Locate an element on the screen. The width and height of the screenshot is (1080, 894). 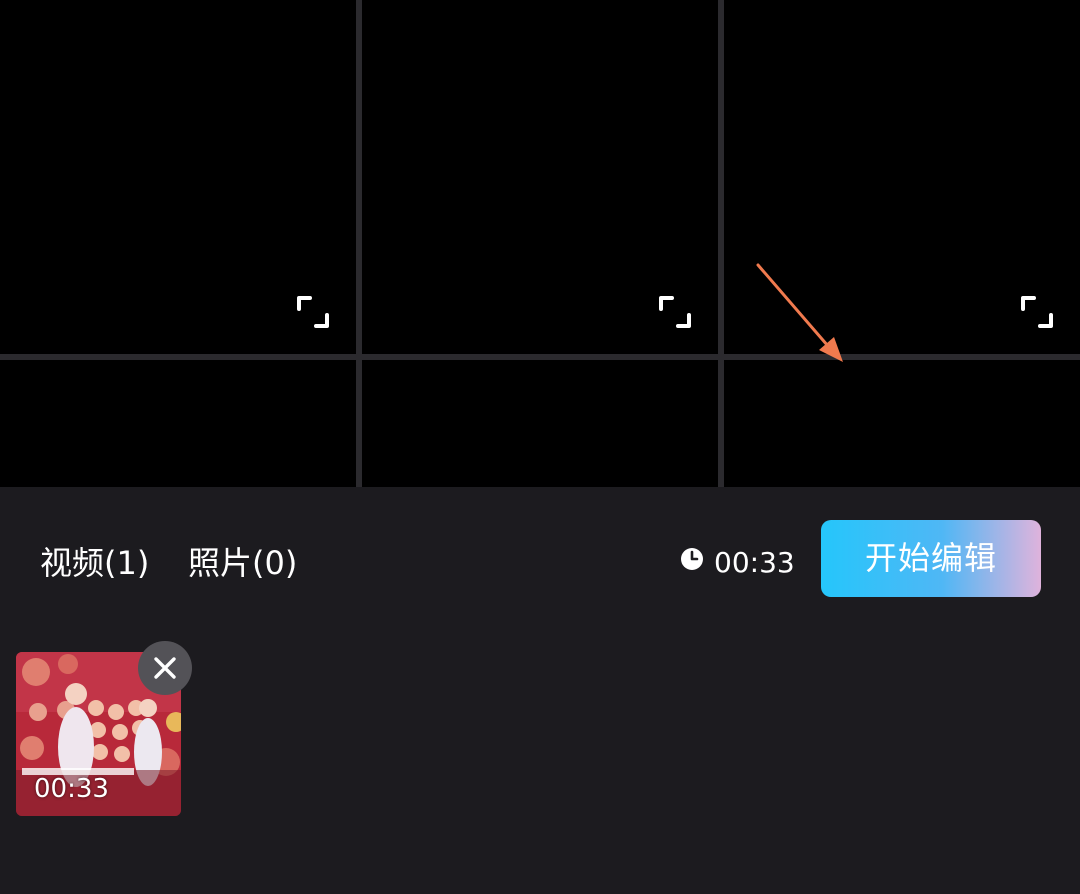
clip-duration: 00:33 is located at coordinates (71, 789).